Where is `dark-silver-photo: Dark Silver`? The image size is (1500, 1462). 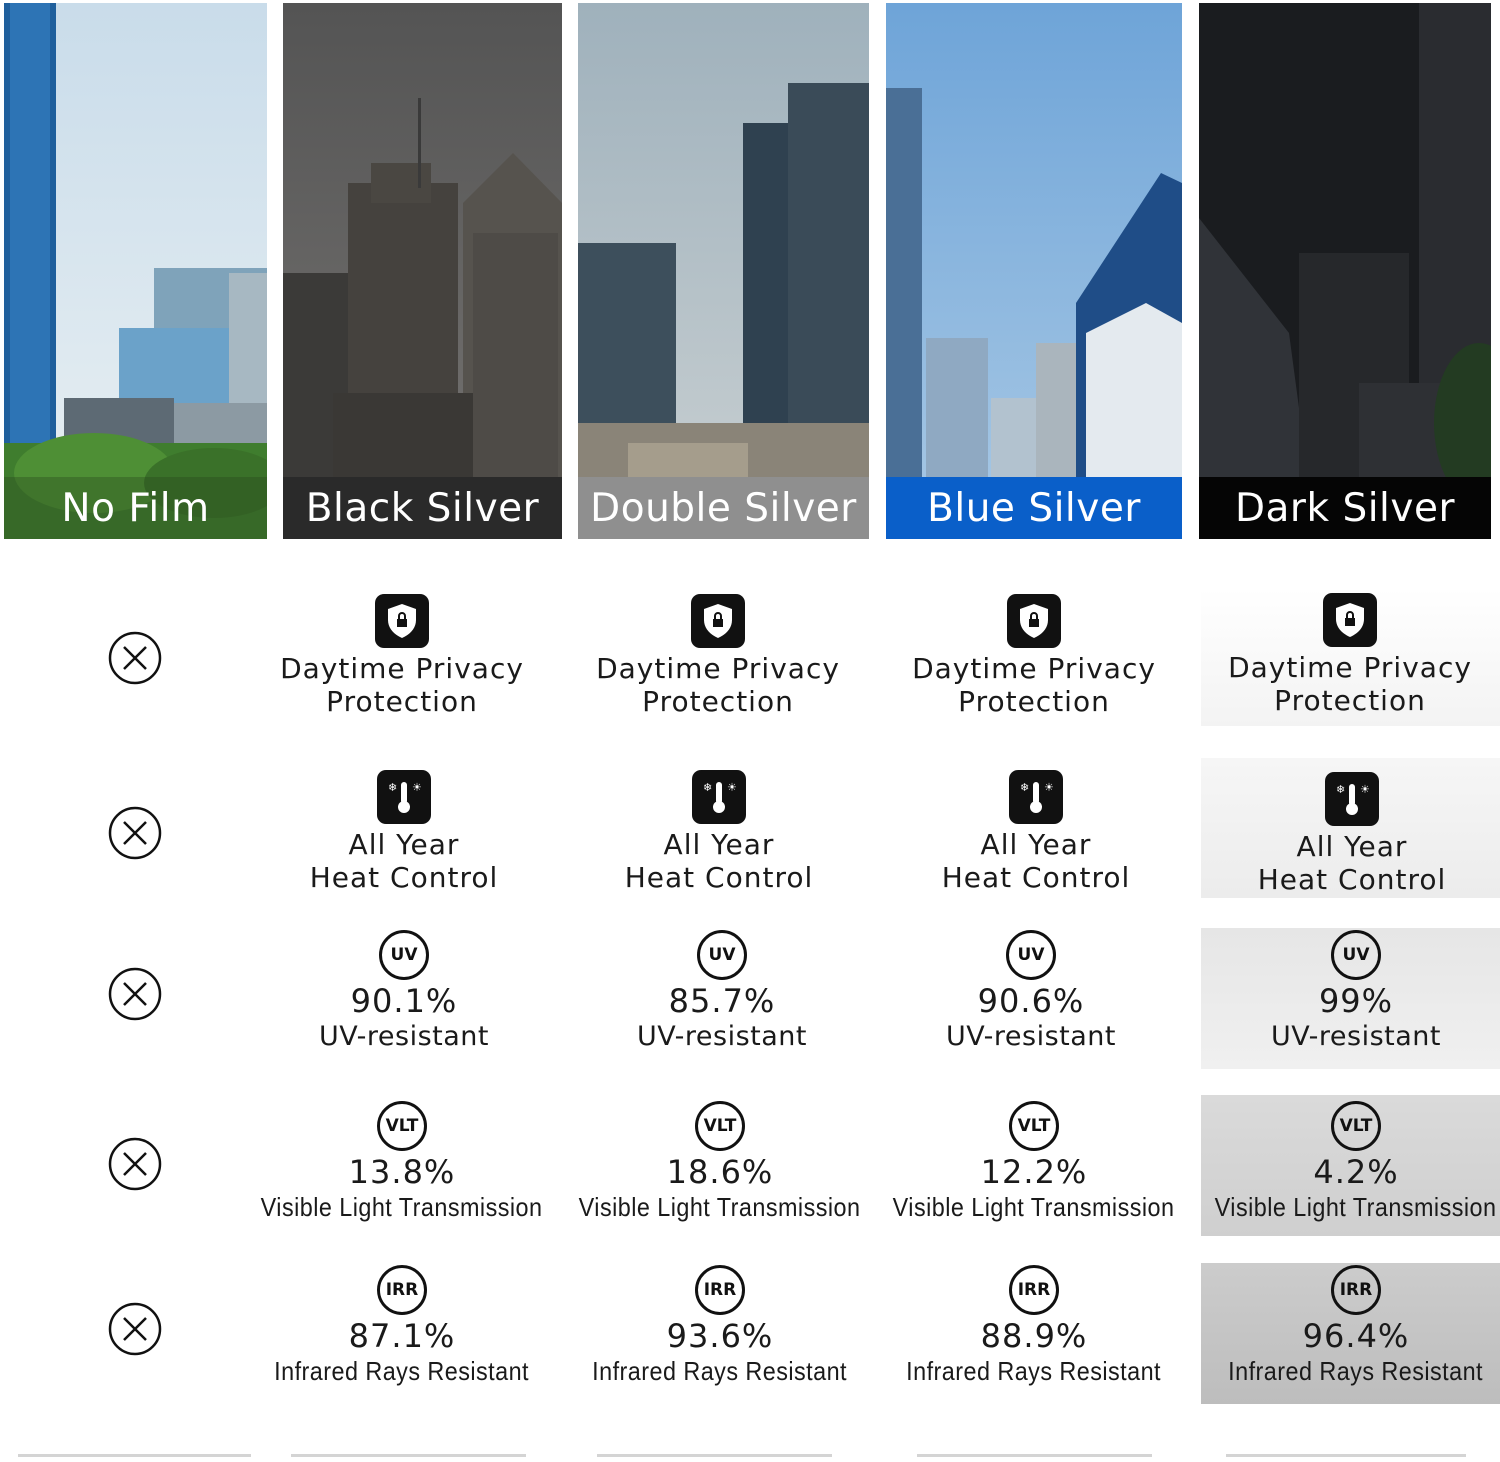 dark-silver-photo: Dark Silver is located at coordinates (1345, 271).